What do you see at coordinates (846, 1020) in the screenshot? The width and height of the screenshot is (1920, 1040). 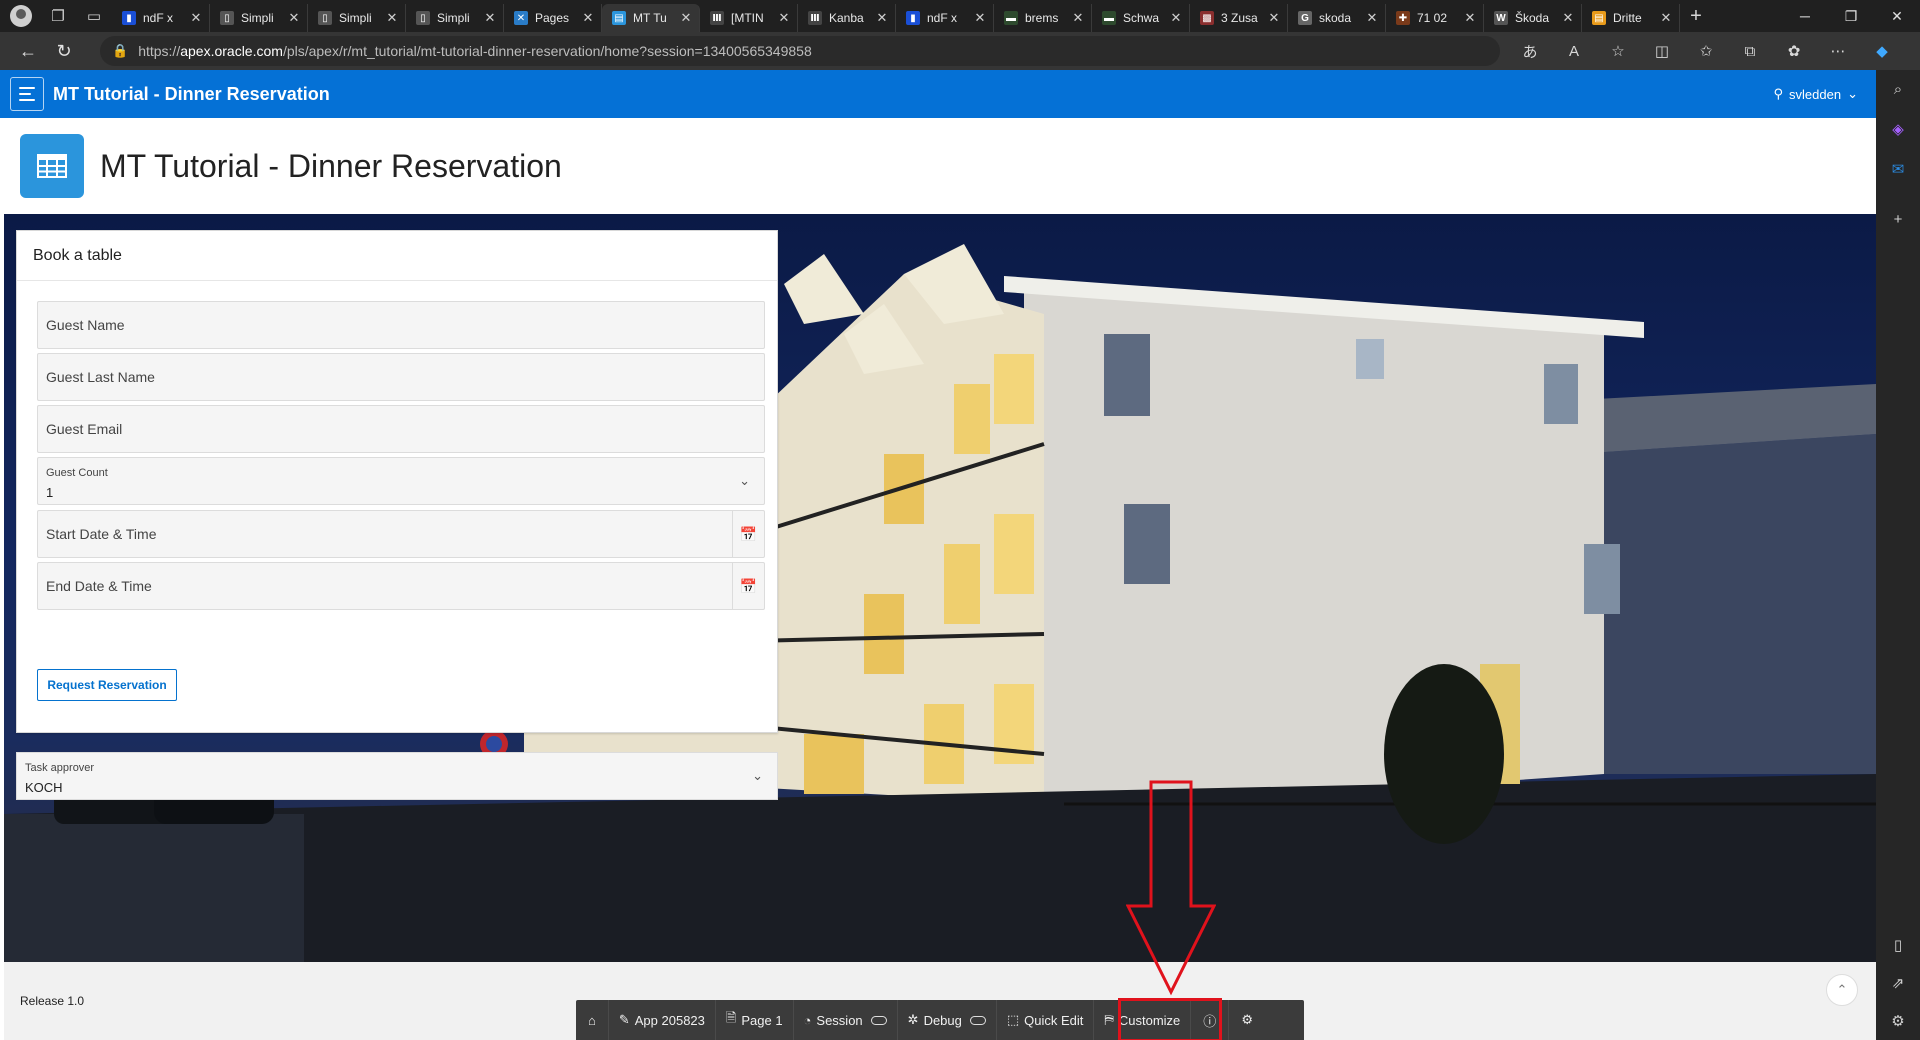 I see `session-button: ◔ Session` at bounding box center [846, 1020].